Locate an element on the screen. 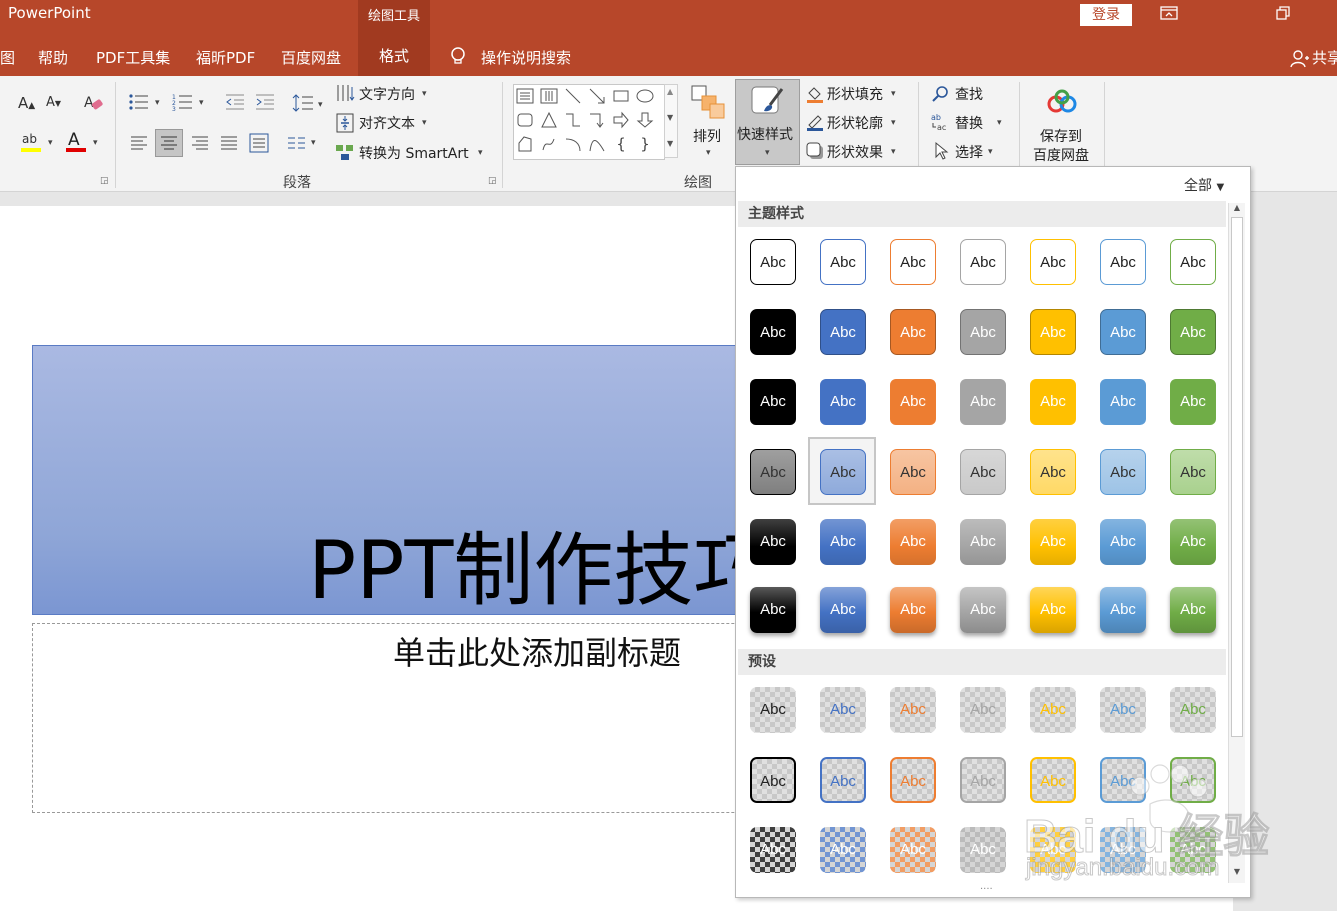 This screenshot has width=1337, height=911. text-direction-icon is located at coordinates (345, 93).